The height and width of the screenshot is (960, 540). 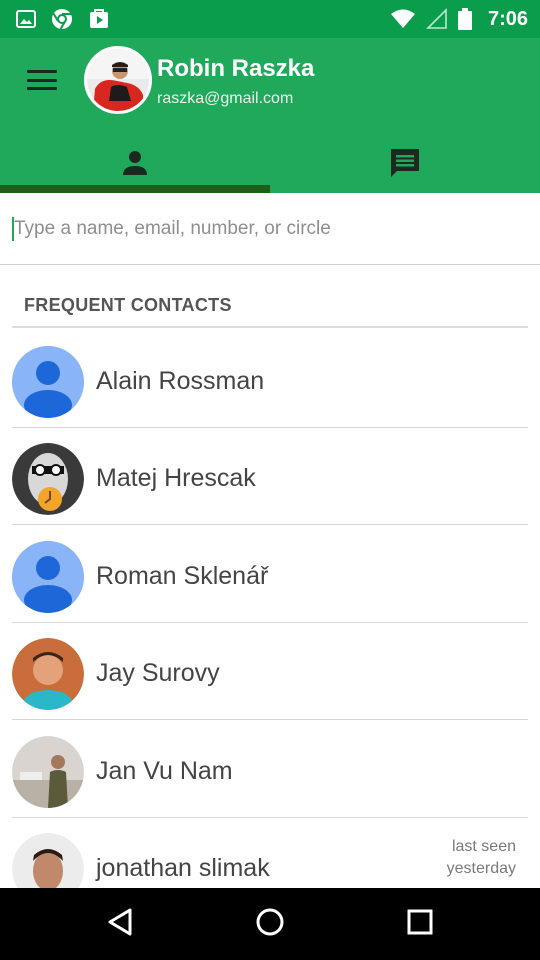 What do you see at coordinates (225, 98) in the screenshot?
I see `profile-email: raszka@gmail.com` at bounding box center [225, 98].